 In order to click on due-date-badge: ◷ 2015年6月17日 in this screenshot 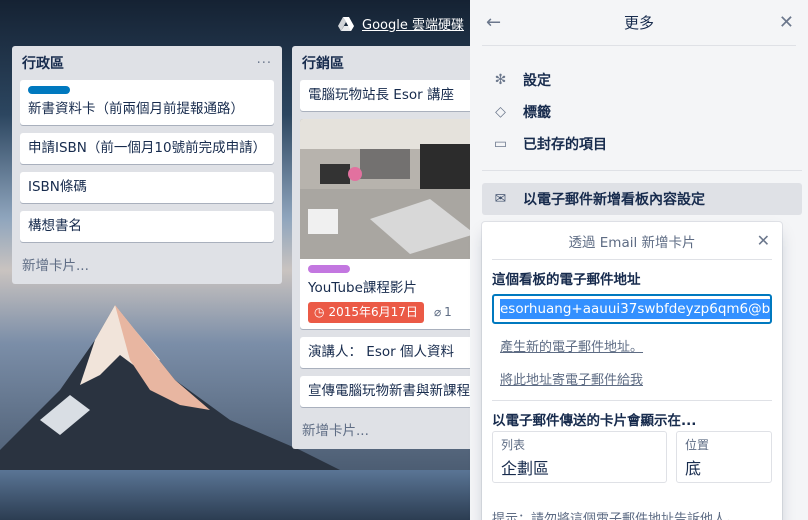, I will do `click(366, 312)`.